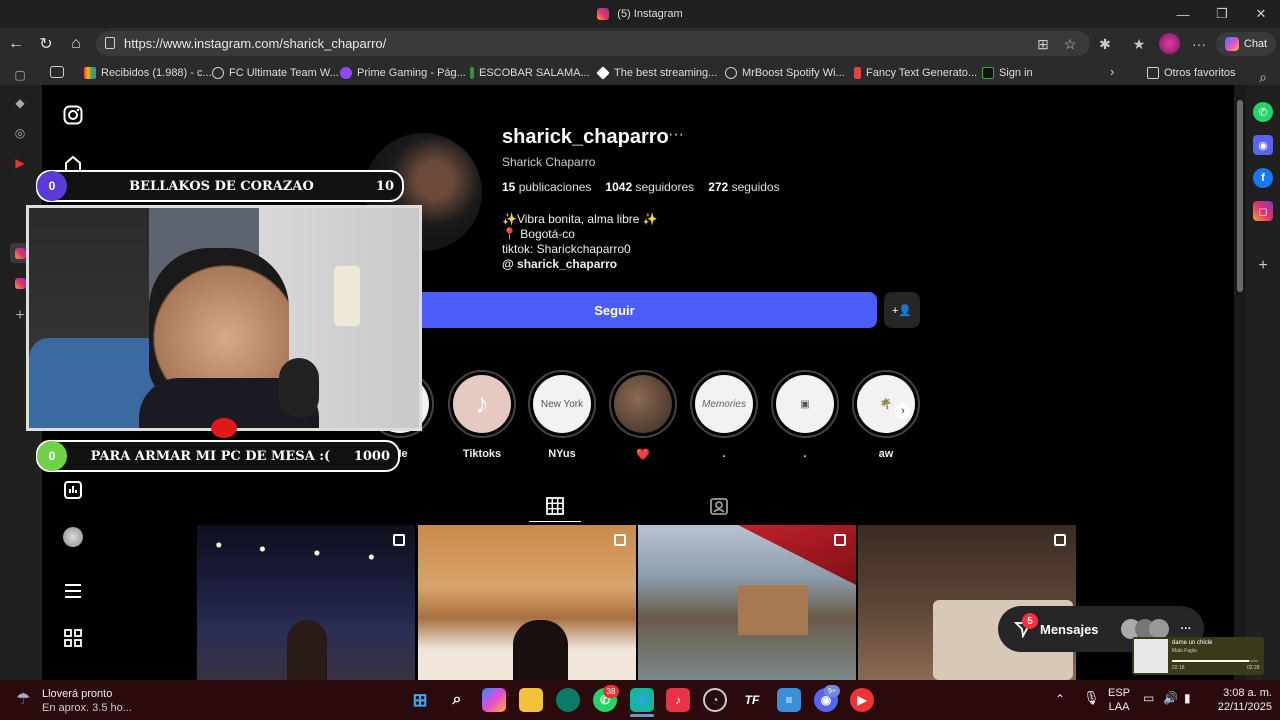  What do you see at coordinates (1025, 626) in the screenshot?
I see `send-icon: 5` at bounding box center [1025, 626].